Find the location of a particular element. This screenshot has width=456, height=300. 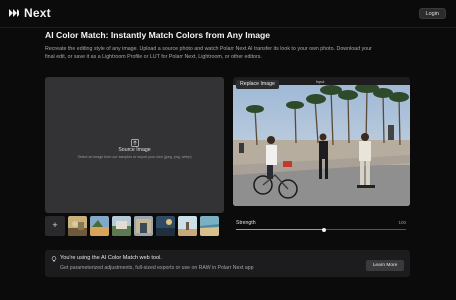

strength-slider-handle is located at coordinates (324, 229).